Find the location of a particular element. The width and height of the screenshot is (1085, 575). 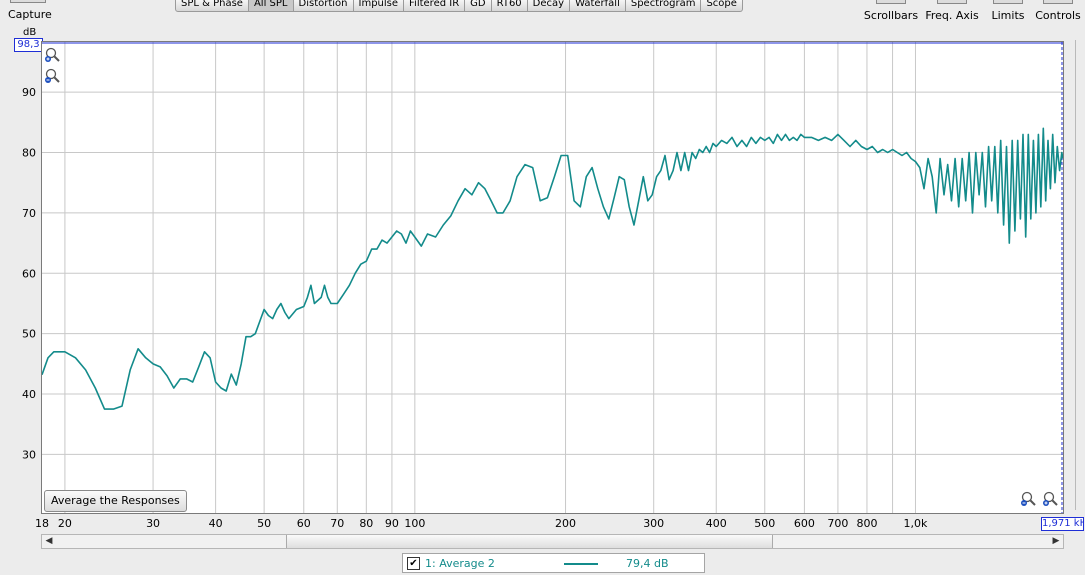

x-tick-label: 700 is located at coordinates (837, 523).